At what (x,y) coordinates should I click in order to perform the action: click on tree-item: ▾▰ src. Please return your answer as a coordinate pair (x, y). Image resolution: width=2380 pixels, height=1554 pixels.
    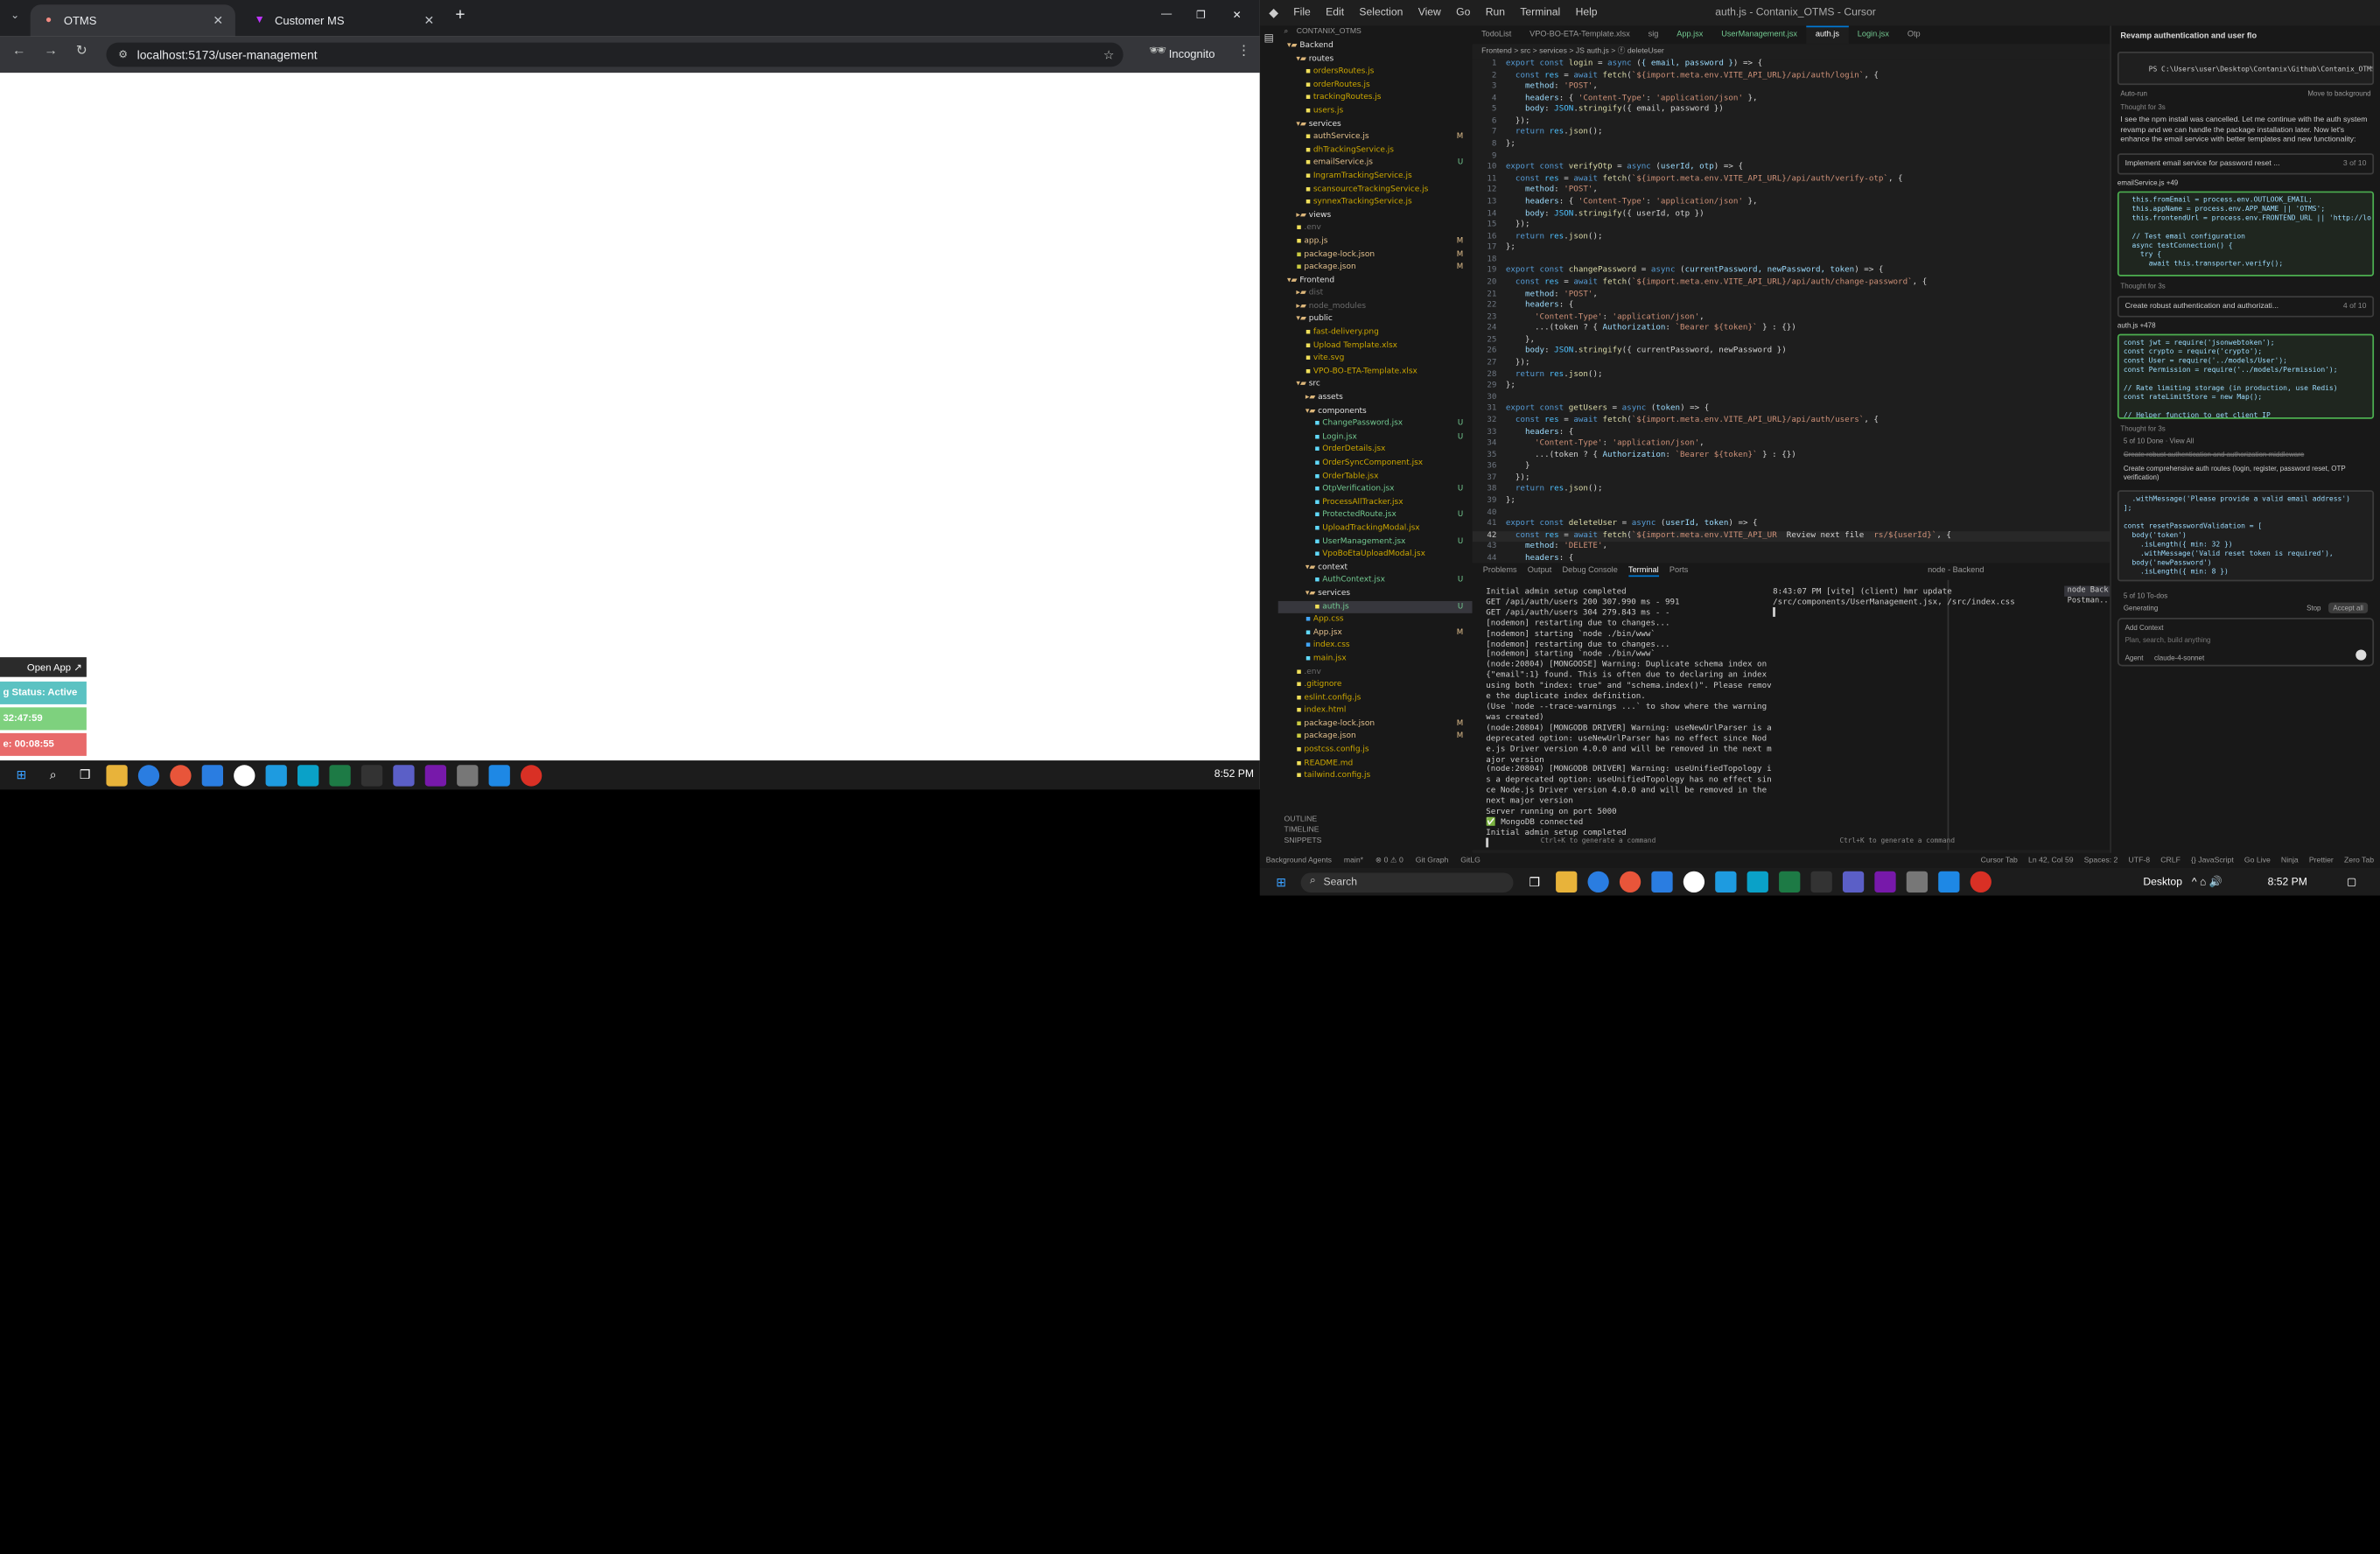
    Looking at the image, I should click on (1375, 385).